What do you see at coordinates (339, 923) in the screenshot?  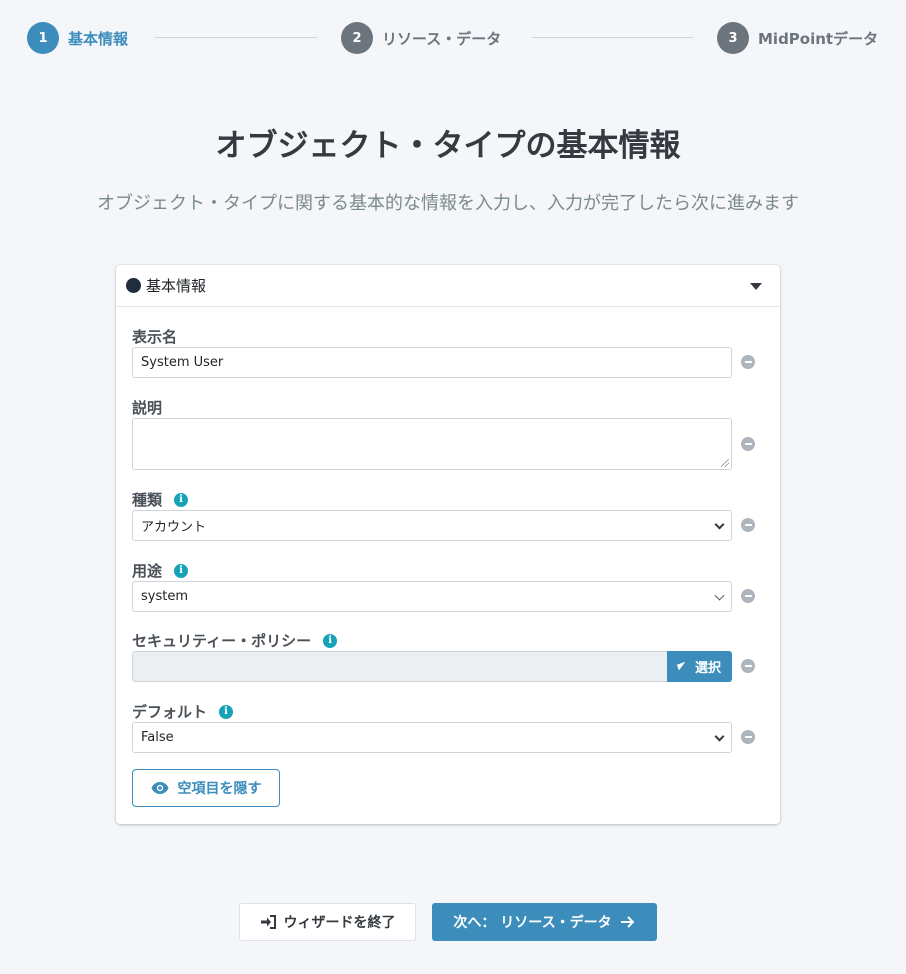 I see `exit-wizard-label: ウィザードを終了` at bounding box center [339, 923].